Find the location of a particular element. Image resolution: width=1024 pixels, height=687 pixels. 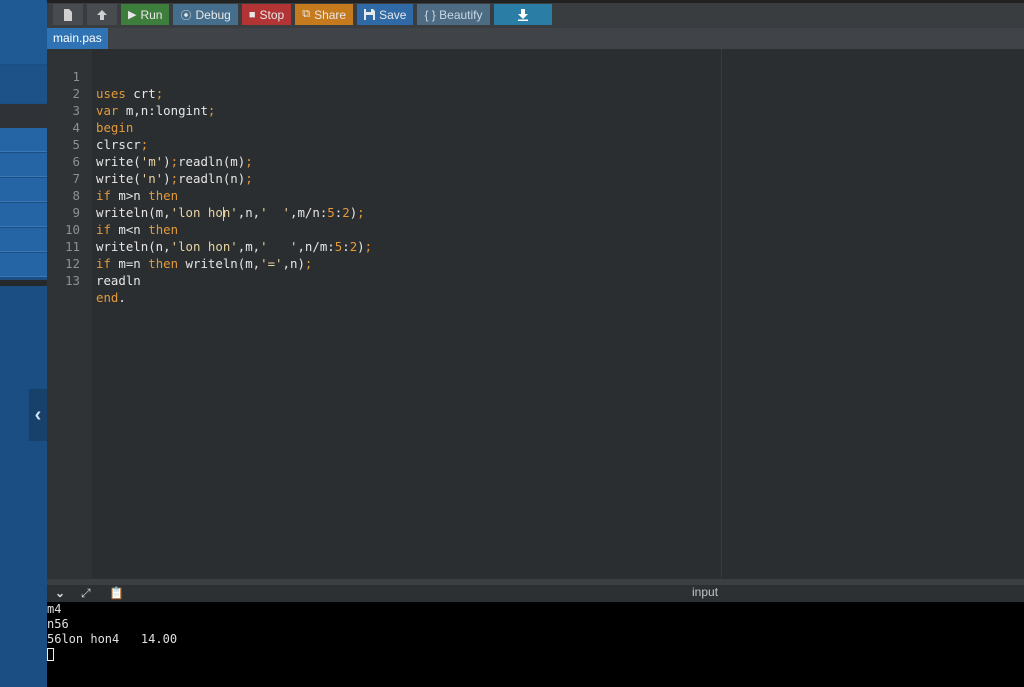

terminal-cursor is located at coordinates (50, 654).